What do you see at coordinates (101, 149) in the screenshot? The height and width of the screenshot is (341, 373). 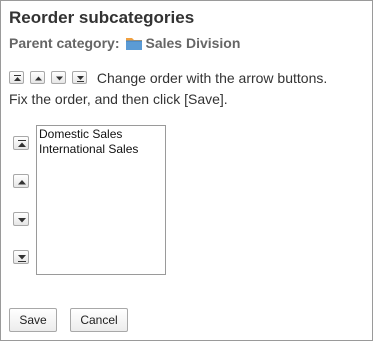 I see `list-item: International Sales` at bounding box center [101, 149].